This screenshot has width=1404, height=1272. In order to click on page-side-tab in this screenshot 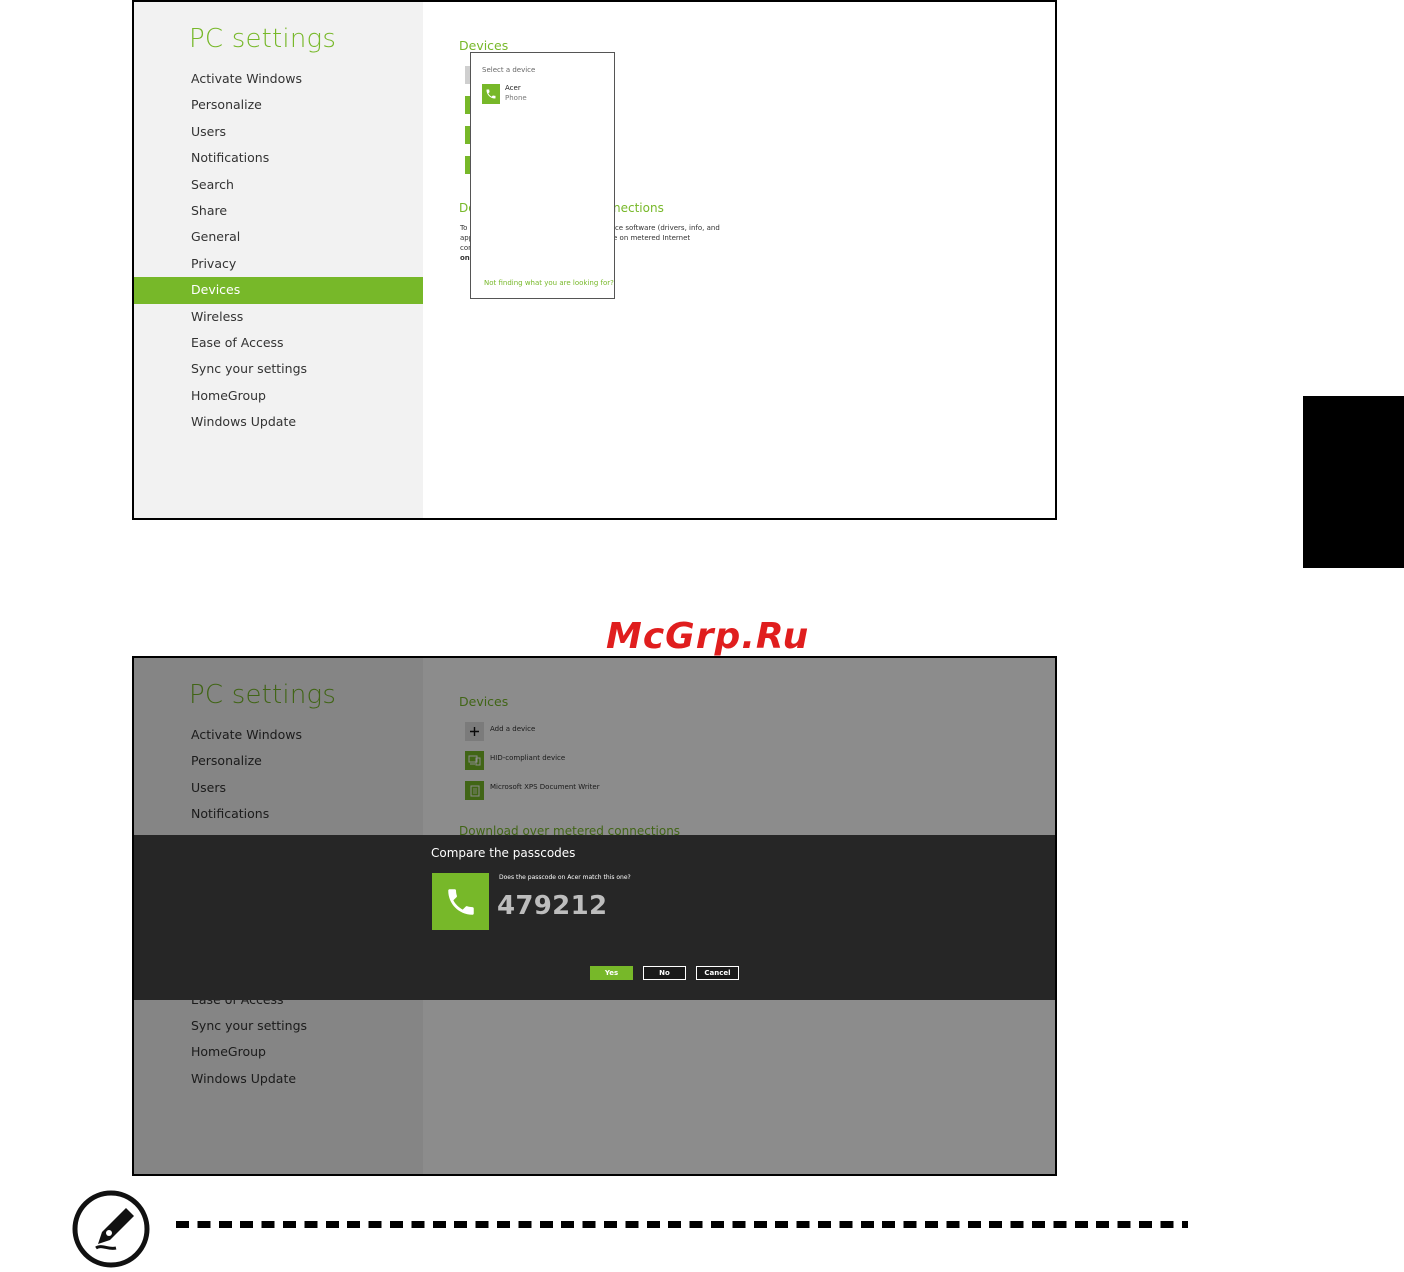, I will do `click(1353, 482)`.